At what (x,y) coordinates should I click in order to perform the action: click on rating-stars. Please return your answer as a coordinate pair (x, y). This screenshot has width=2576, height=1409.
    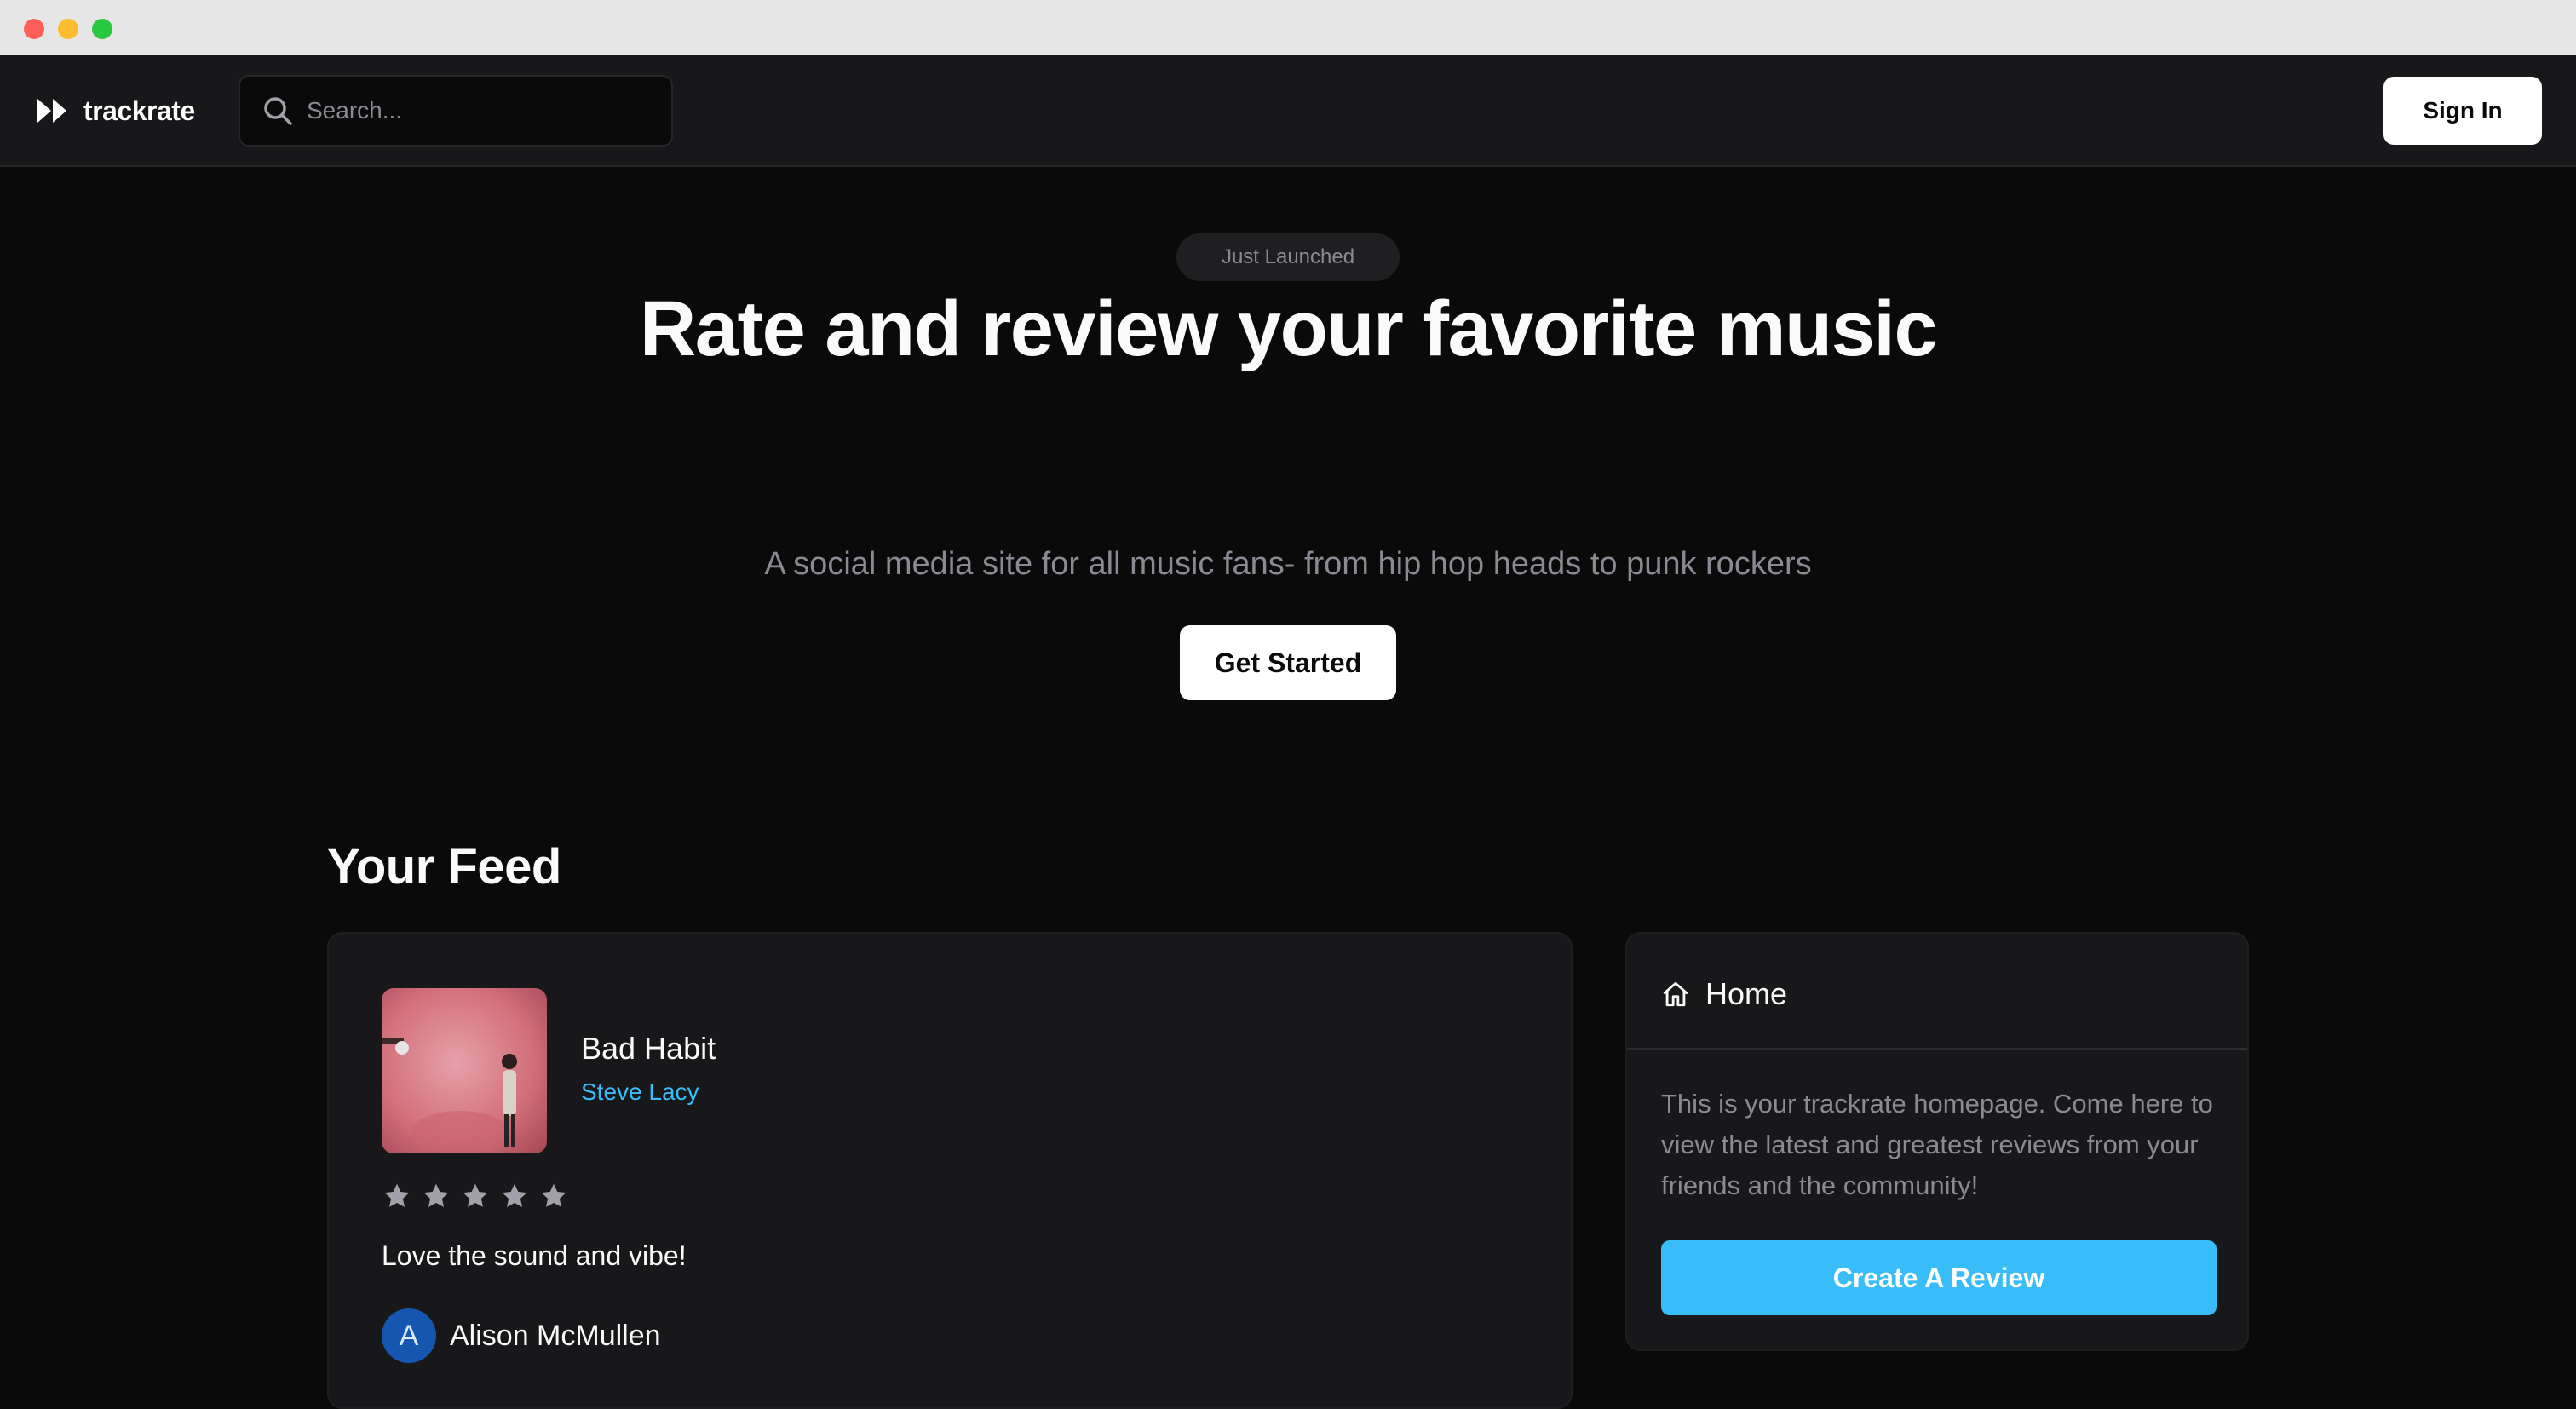
    Looking at the image, I should click on (476, 1196).